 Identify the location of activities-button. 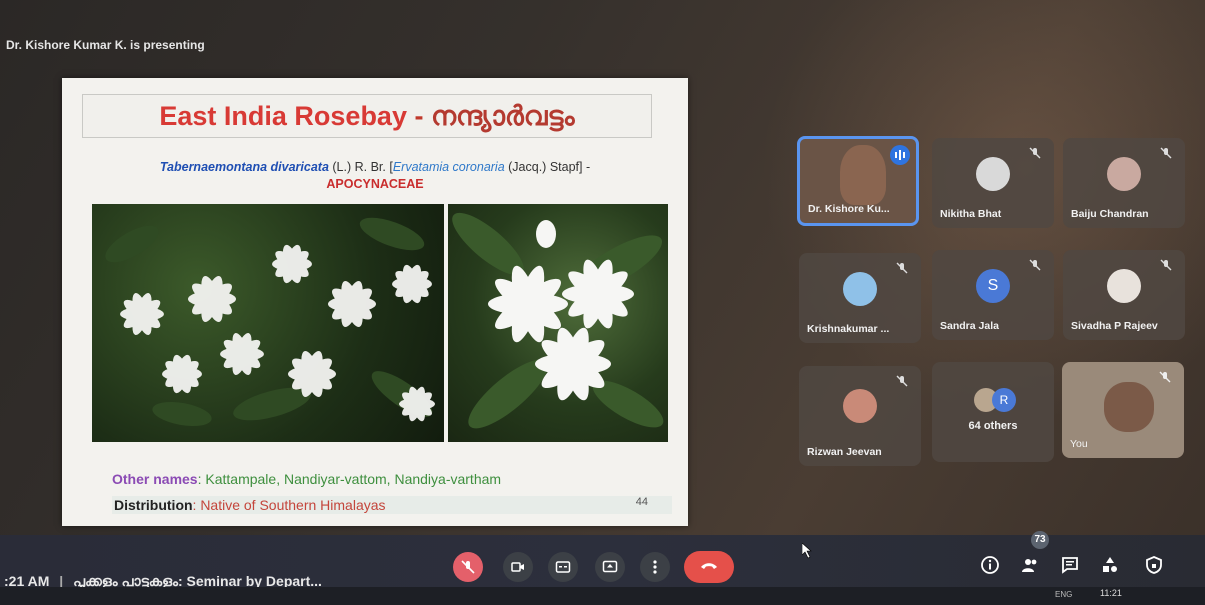
(1110, 565).